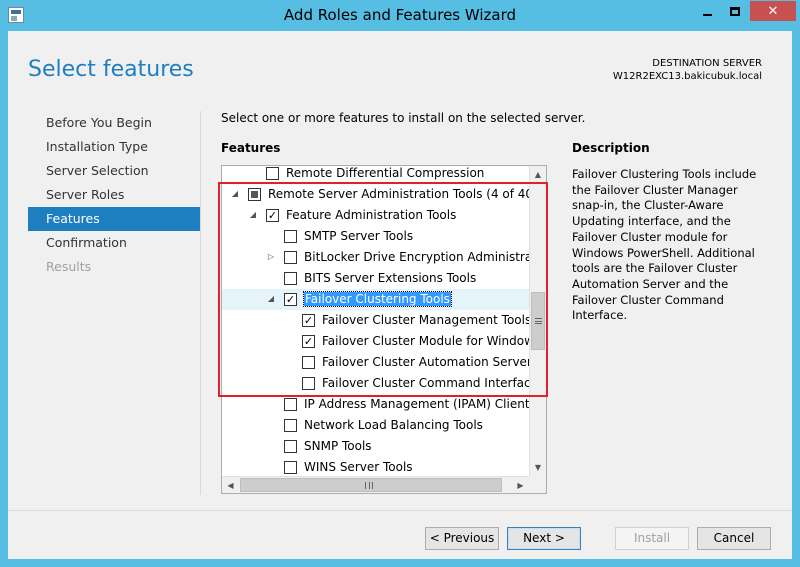  I want to click on destination-label: DESTINATION SERVER, so click(707, 63).